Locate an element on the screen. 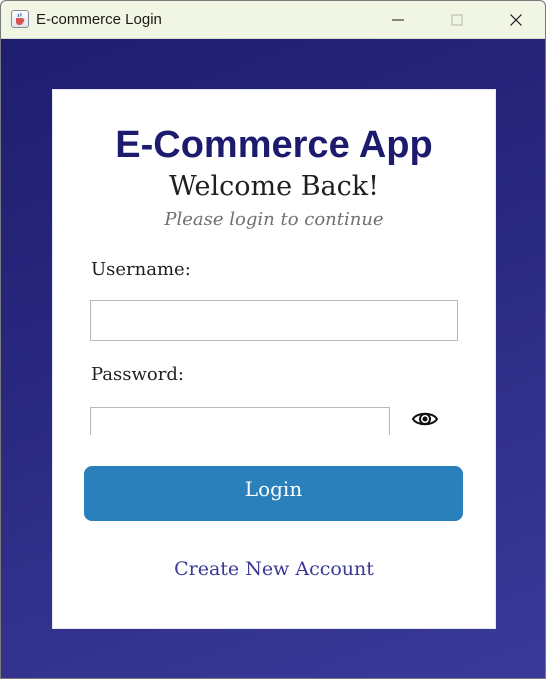  java-cup-icon is located at coordinates (20, 19).